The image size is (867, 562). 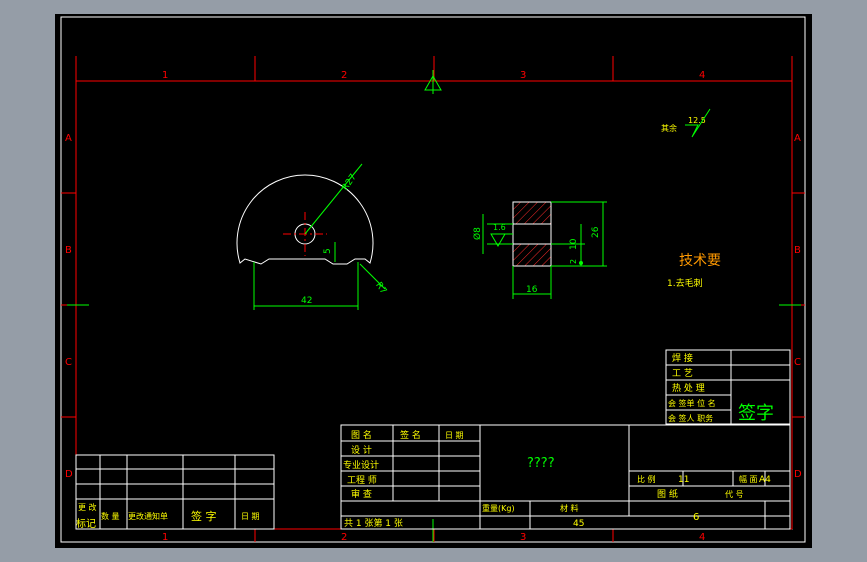 I want to click on col-label-top: 4, so click(x=702, y=75).